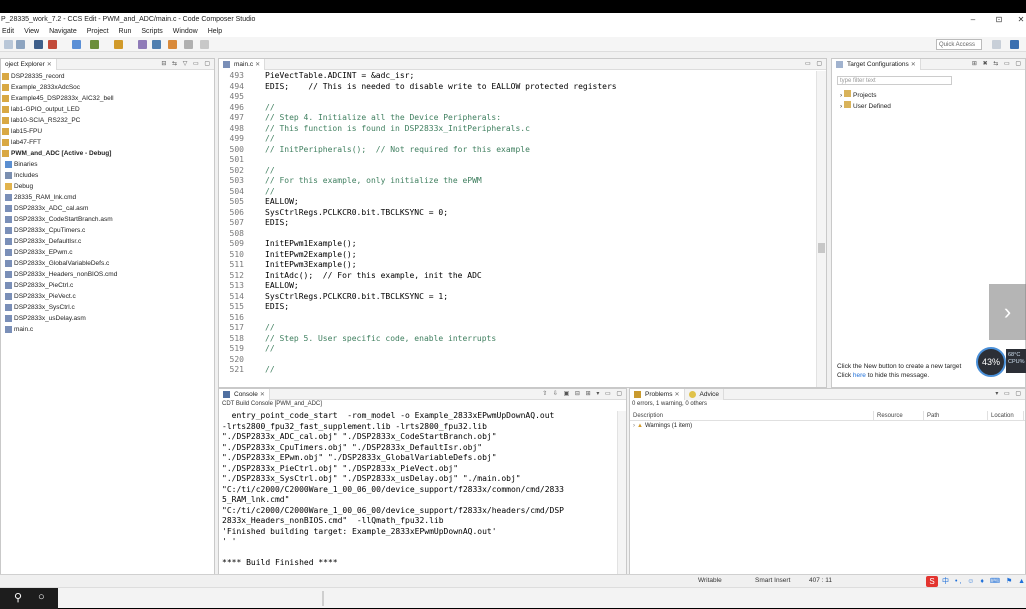 Image resolution: width=1026 pixels, height=609 pixels. What do you see at coordinates (517, 286) in the screenshot?
I see `code-line: 513 EALLOW;` at bounding box center [517, 286].